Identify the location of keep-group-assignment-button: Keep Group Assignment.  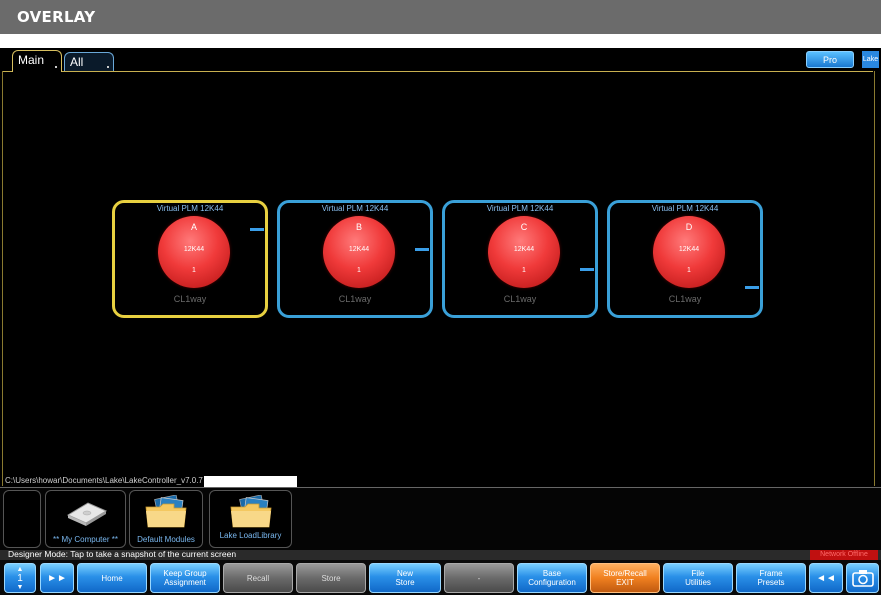
(185, 578).